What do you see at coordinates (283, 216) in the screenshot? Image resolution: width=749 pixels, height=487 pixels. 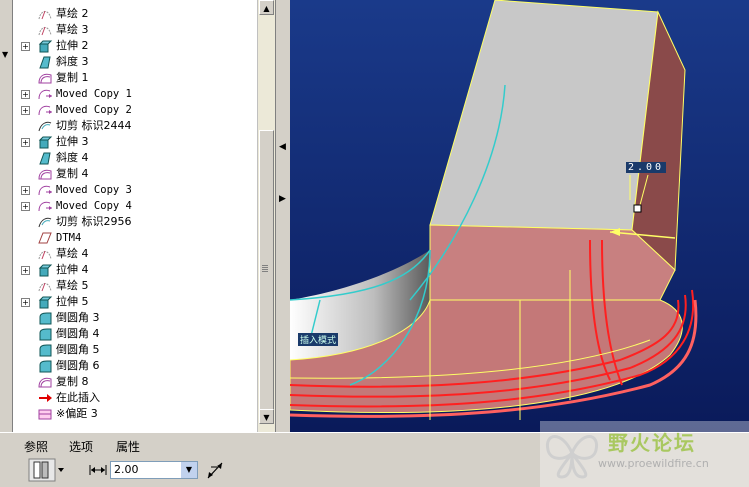 I see `panel-splitter: ◀ ▶` at bounding box center [283, 216].